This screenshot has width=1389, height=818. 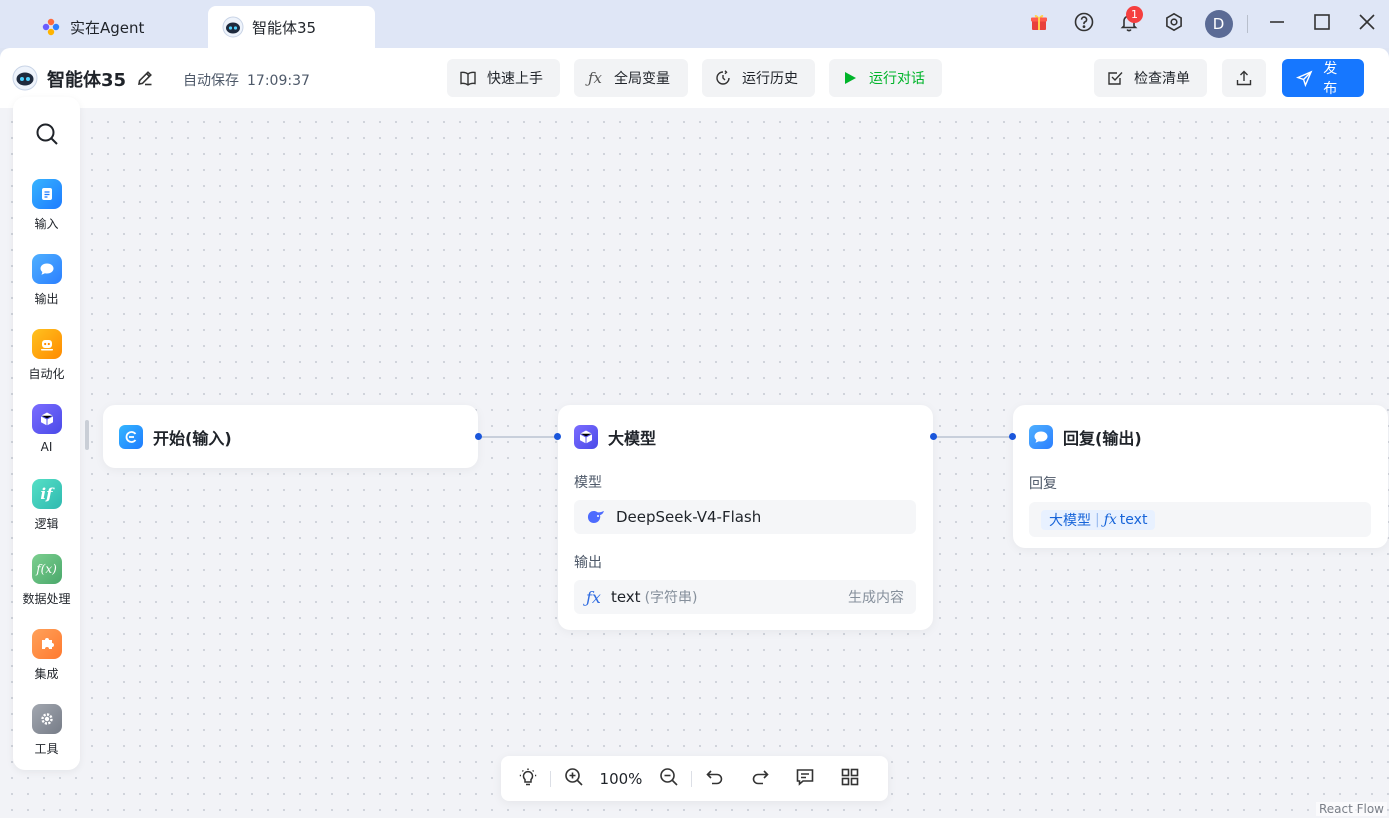 I want to click on checklist-button: 检查清单, so click(x=1150, y=78).